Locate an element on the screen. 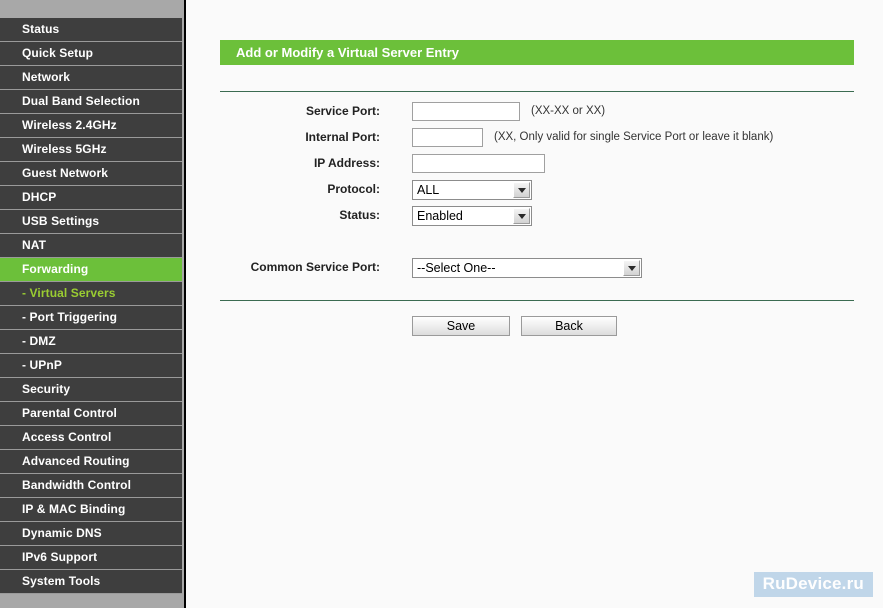 Image resolution: width=883 pixels, height=608 pixels. sidebar-item-ipv6-support: IPv6 Support is located at coordinates (91, 558).